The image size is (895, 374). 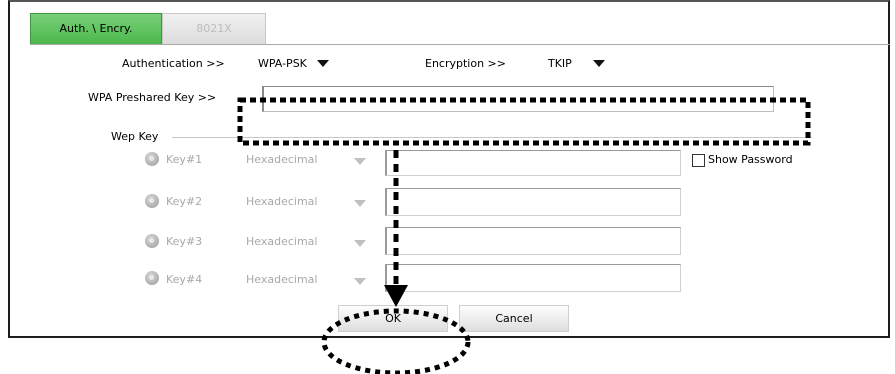 What do you see at coordinates (524, 121) in the screenshot?
I see `annotation-highlight-box` at bounding box center [524, 121].